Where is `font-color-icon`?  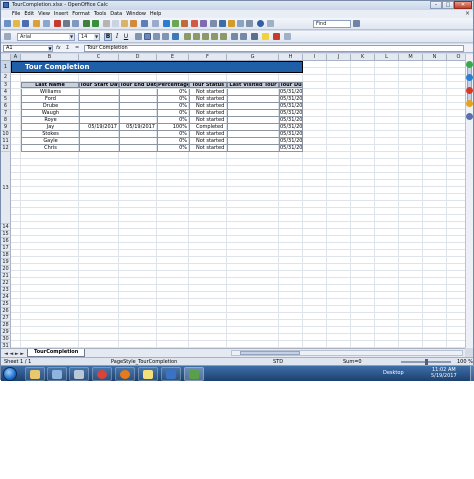 font-color-icon is located at coordinates (276, 36).